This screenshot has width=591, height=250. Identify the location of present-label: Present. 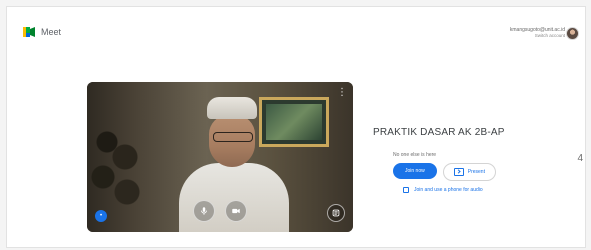
(476, 172).